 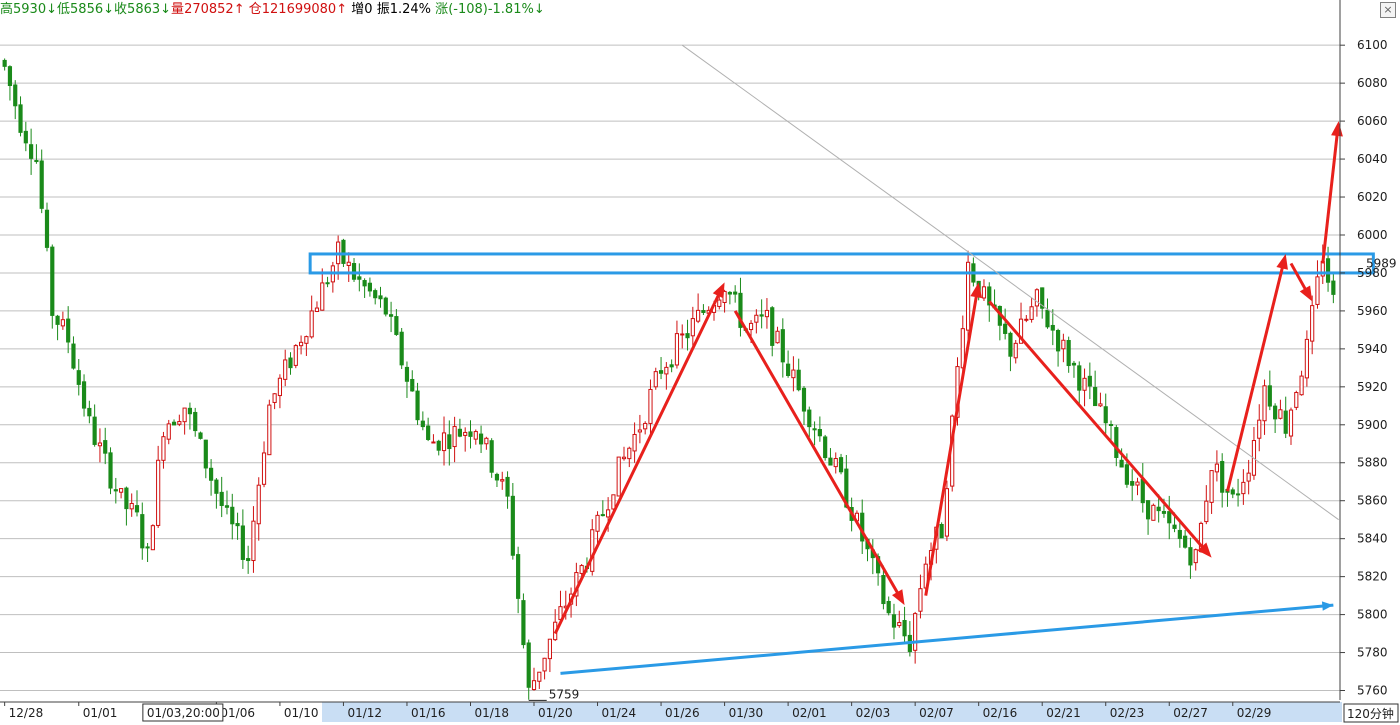 I want to click on volume-arrow: ↑, so click(x=239, y=9).